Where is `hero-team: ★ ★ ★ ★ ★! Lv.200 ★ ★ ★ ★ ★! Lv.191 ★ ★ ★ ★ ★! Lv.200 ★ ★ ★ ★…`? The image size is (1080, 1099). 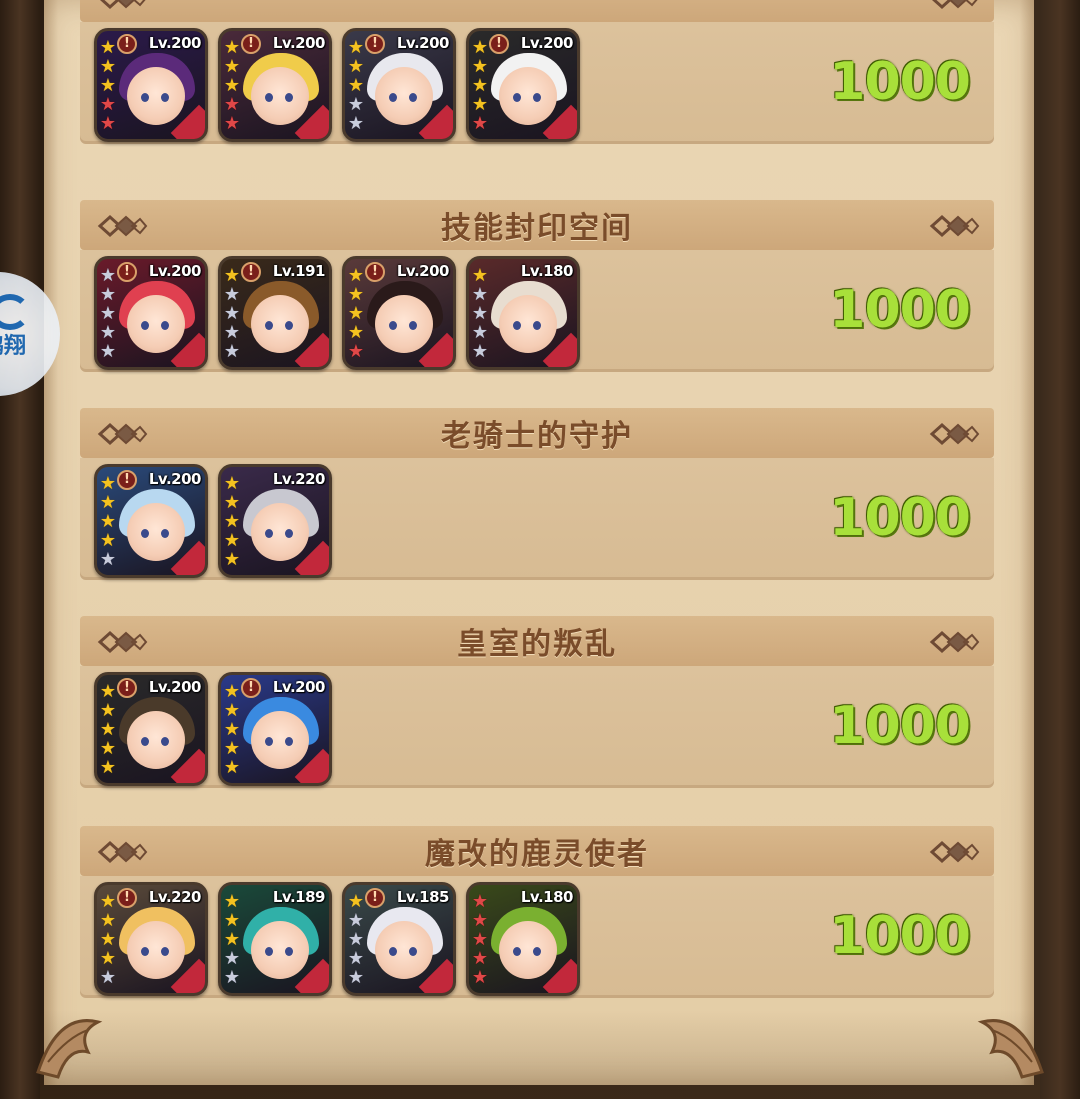 hero-team: ★ ★ ★ ★ ★! Lv.200 ★ ★ ★ ★ ★! Lv.191 ★ ★ ★ ★ ★! Lv.200 ★ ★ ★ ★… is located at coordinates (337, 313).